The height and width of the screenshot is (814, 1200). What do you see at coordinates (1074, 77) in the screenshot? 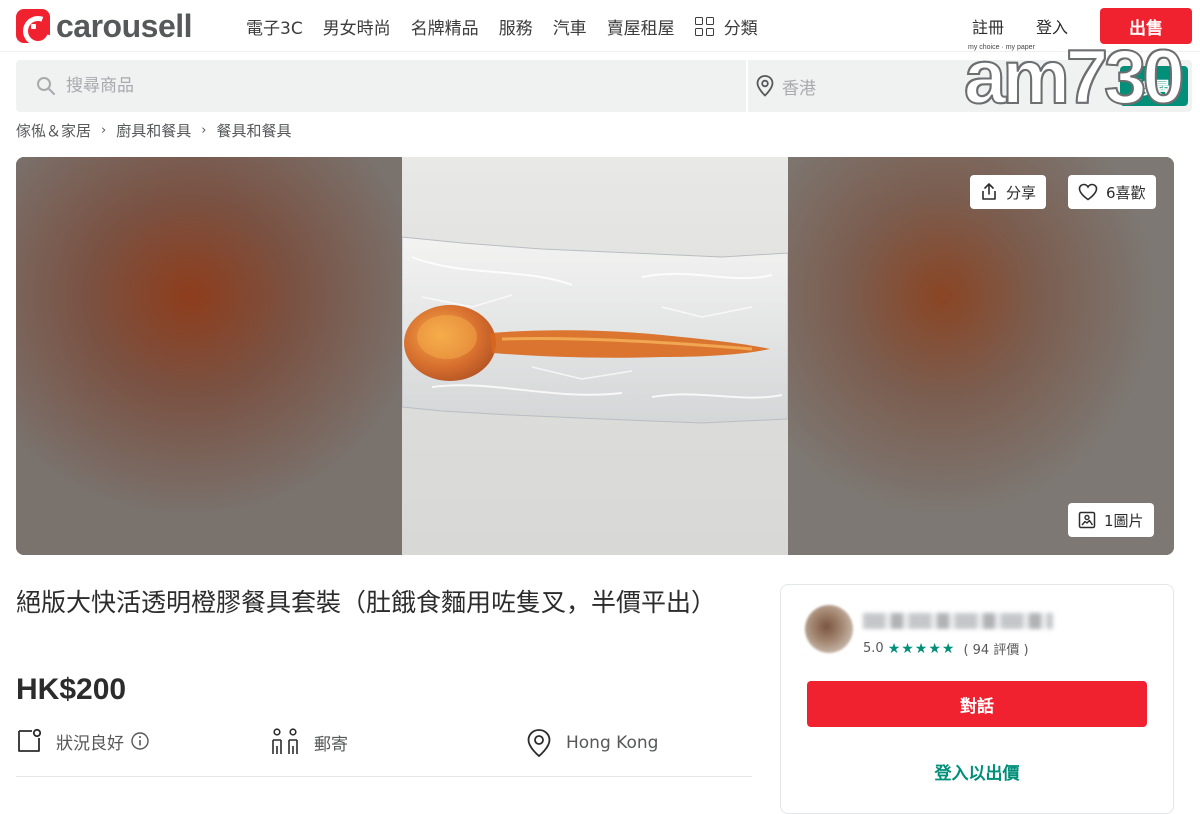
I see `watermark-text: am730` at bounding box center [1074, 77].